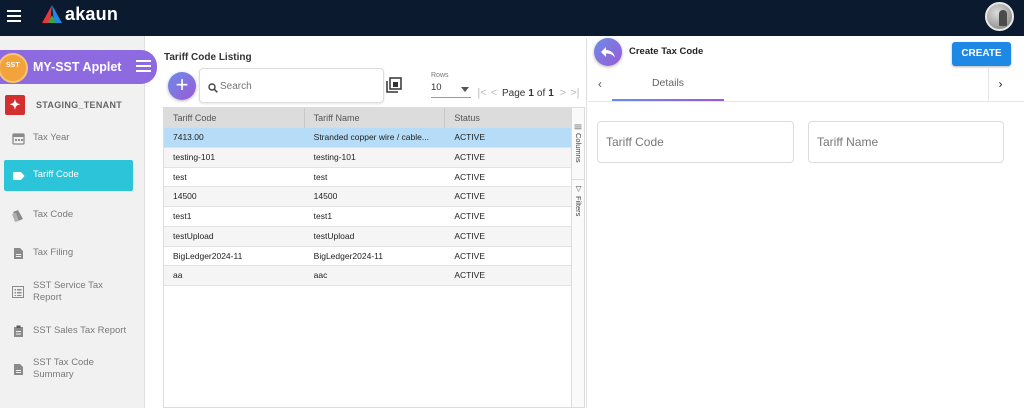 The image size is (1024, 408). I want to click on page-of-label: of, so click(541, 93).